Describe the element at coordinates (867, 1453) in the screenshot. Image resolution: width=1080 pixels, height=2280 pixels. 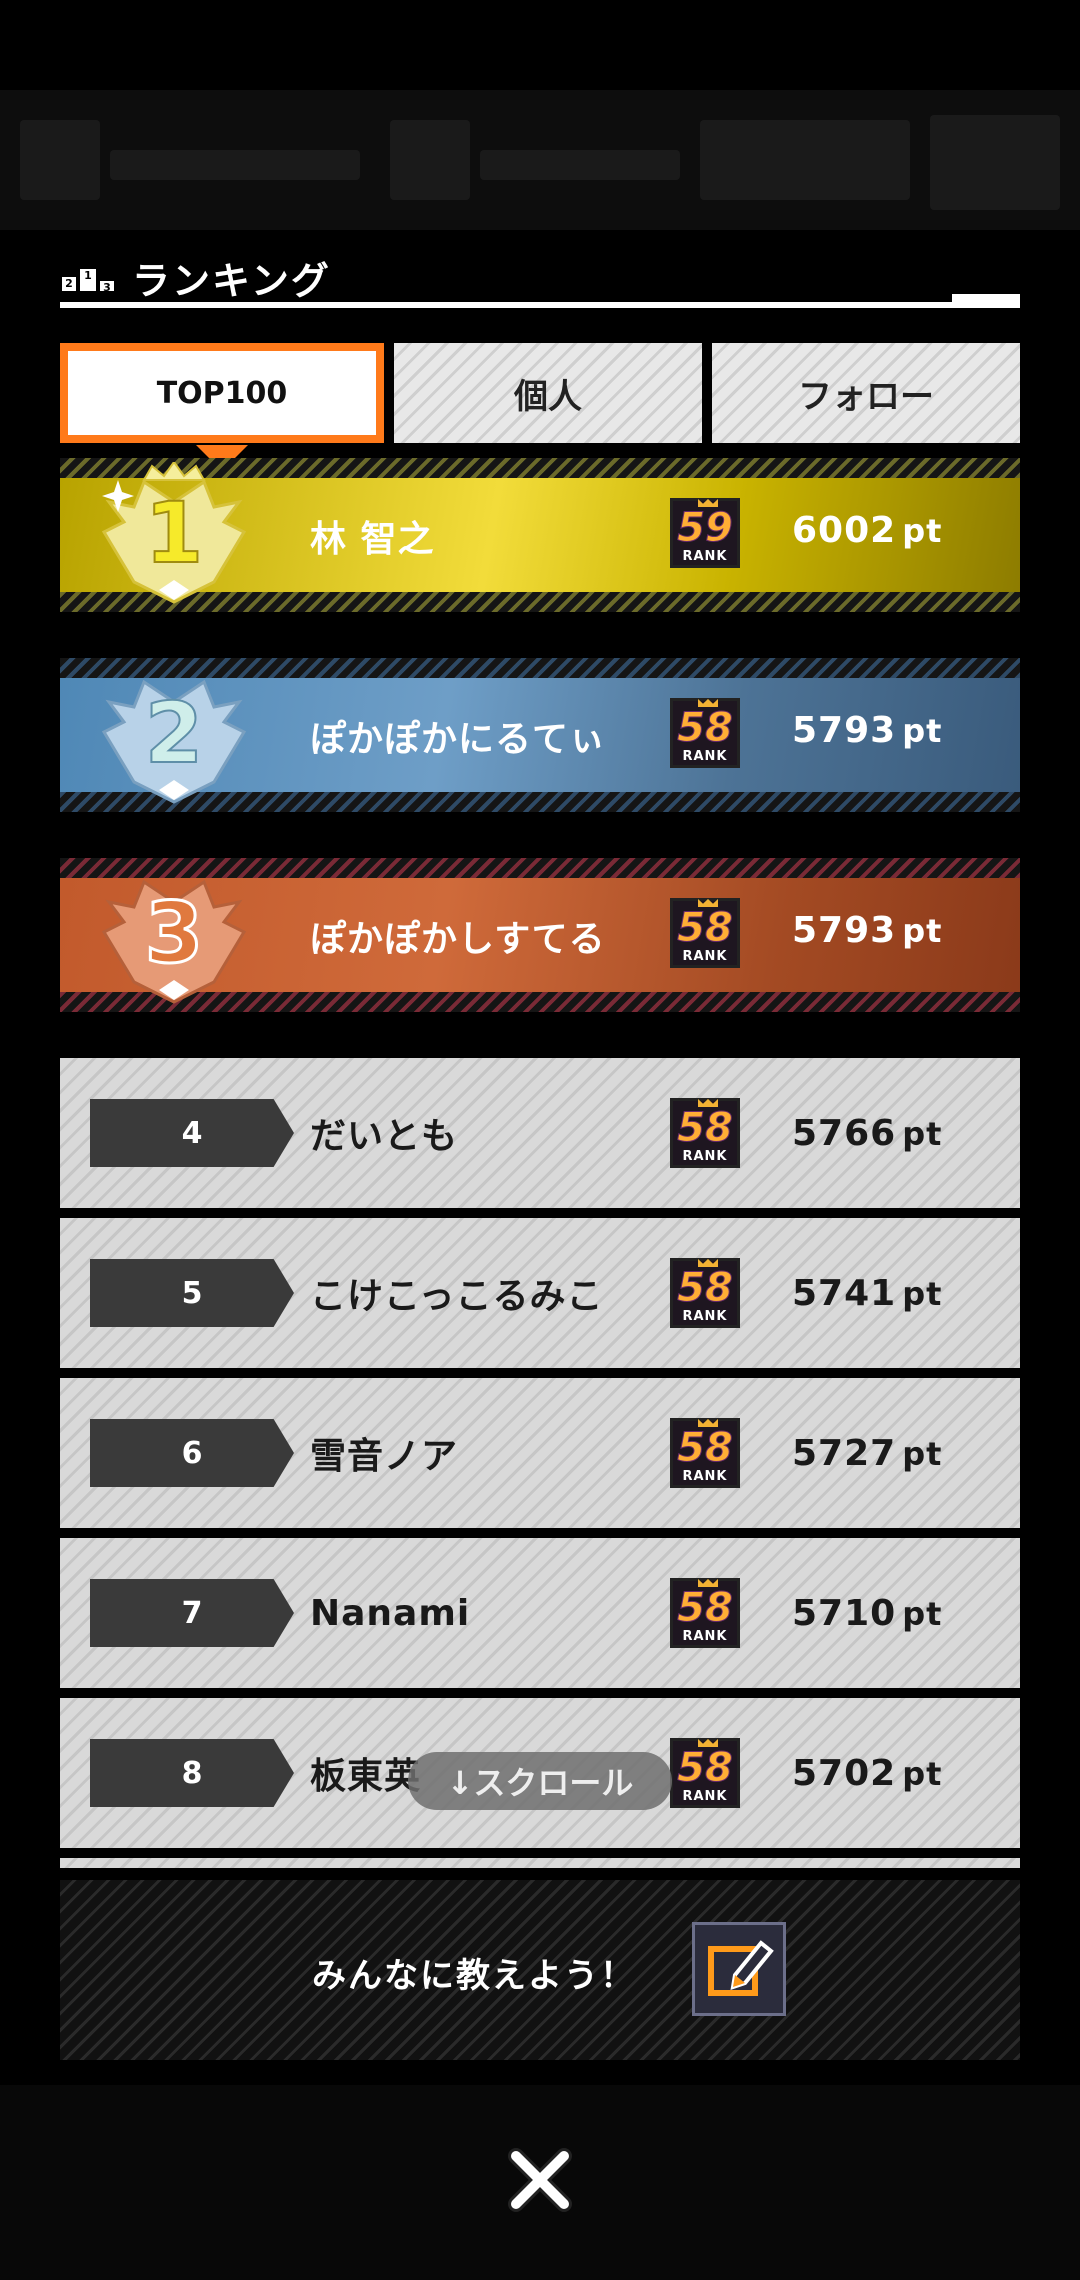
I see `player-points: 5727 pt` at that location.